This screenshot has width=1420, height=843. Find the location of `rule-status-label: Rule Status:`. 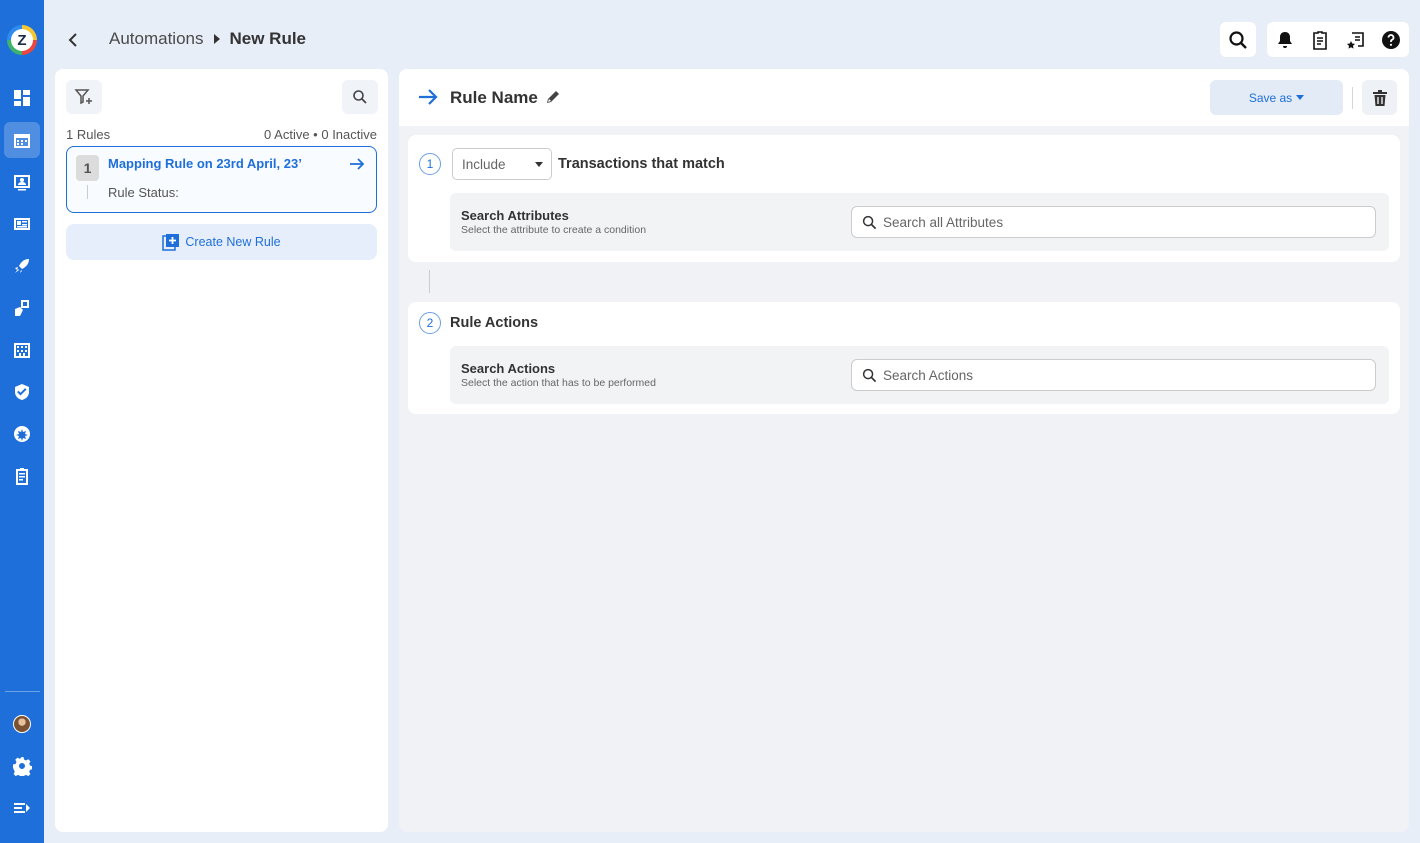

rule-status-label: Rule Status: is located at coordinates (143, 192).